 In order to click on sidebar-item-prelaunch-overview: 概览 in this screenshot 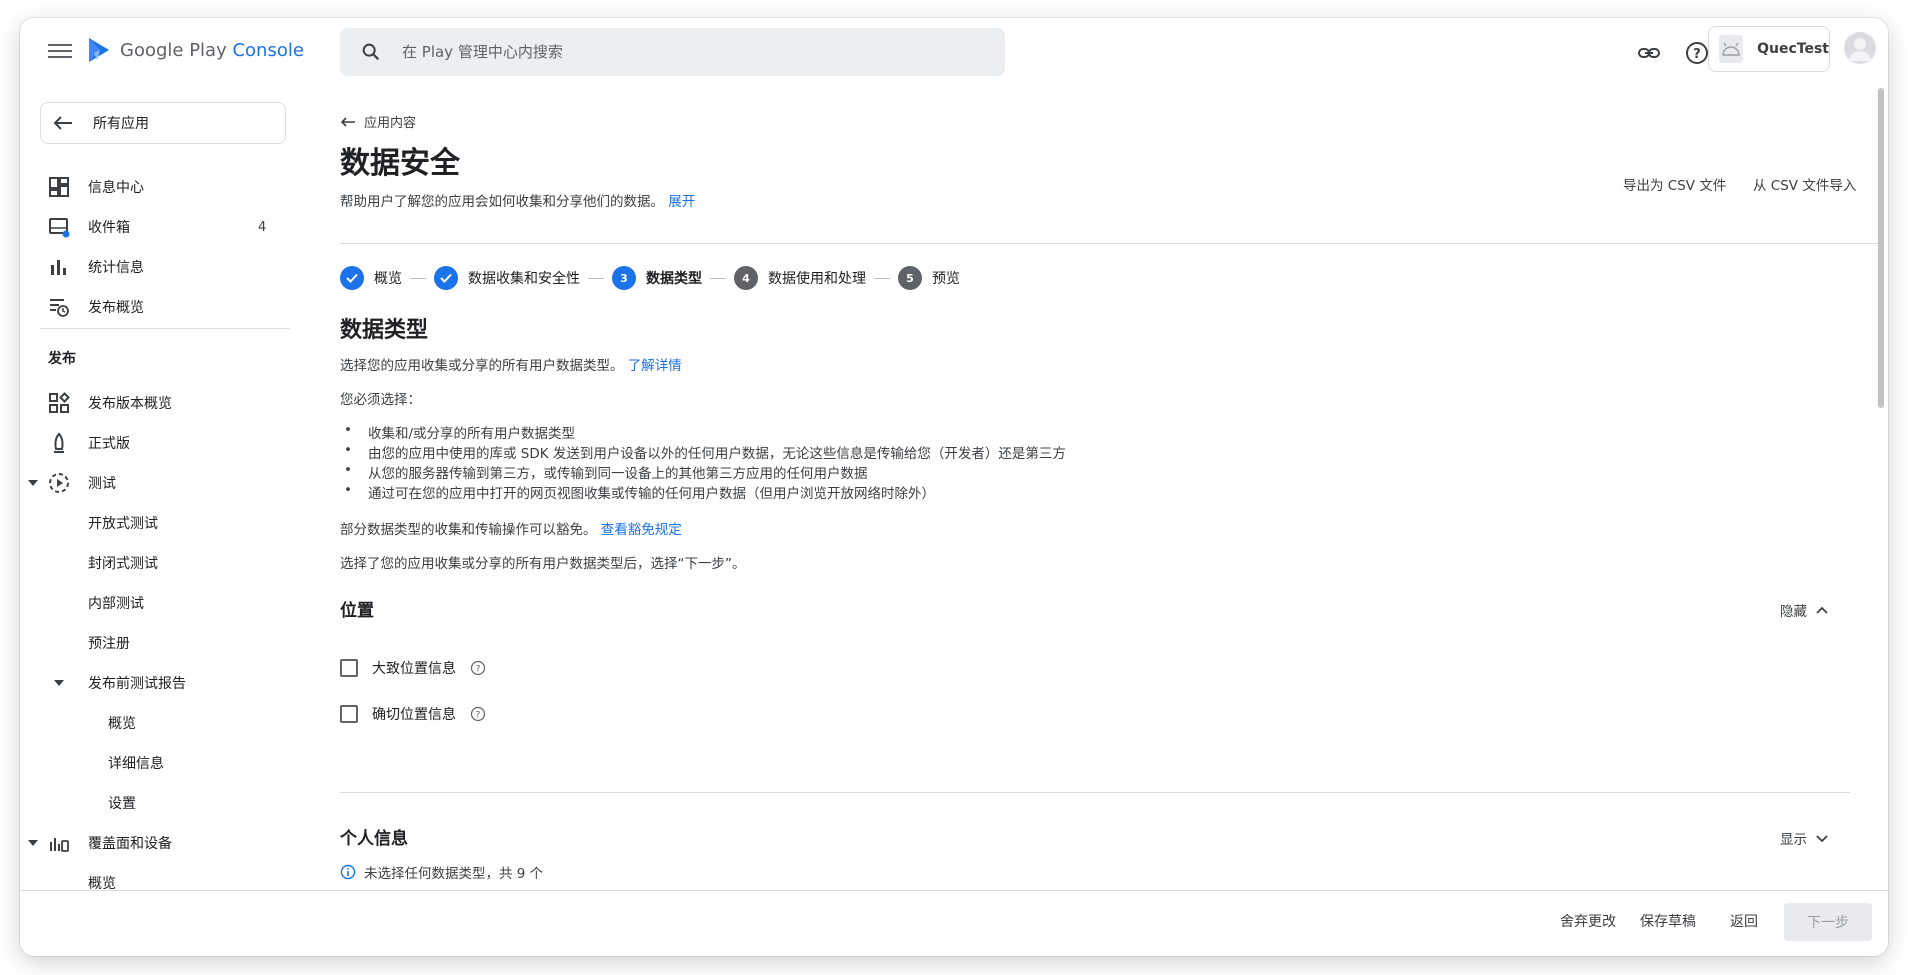, I will do `click(165, 723)`.